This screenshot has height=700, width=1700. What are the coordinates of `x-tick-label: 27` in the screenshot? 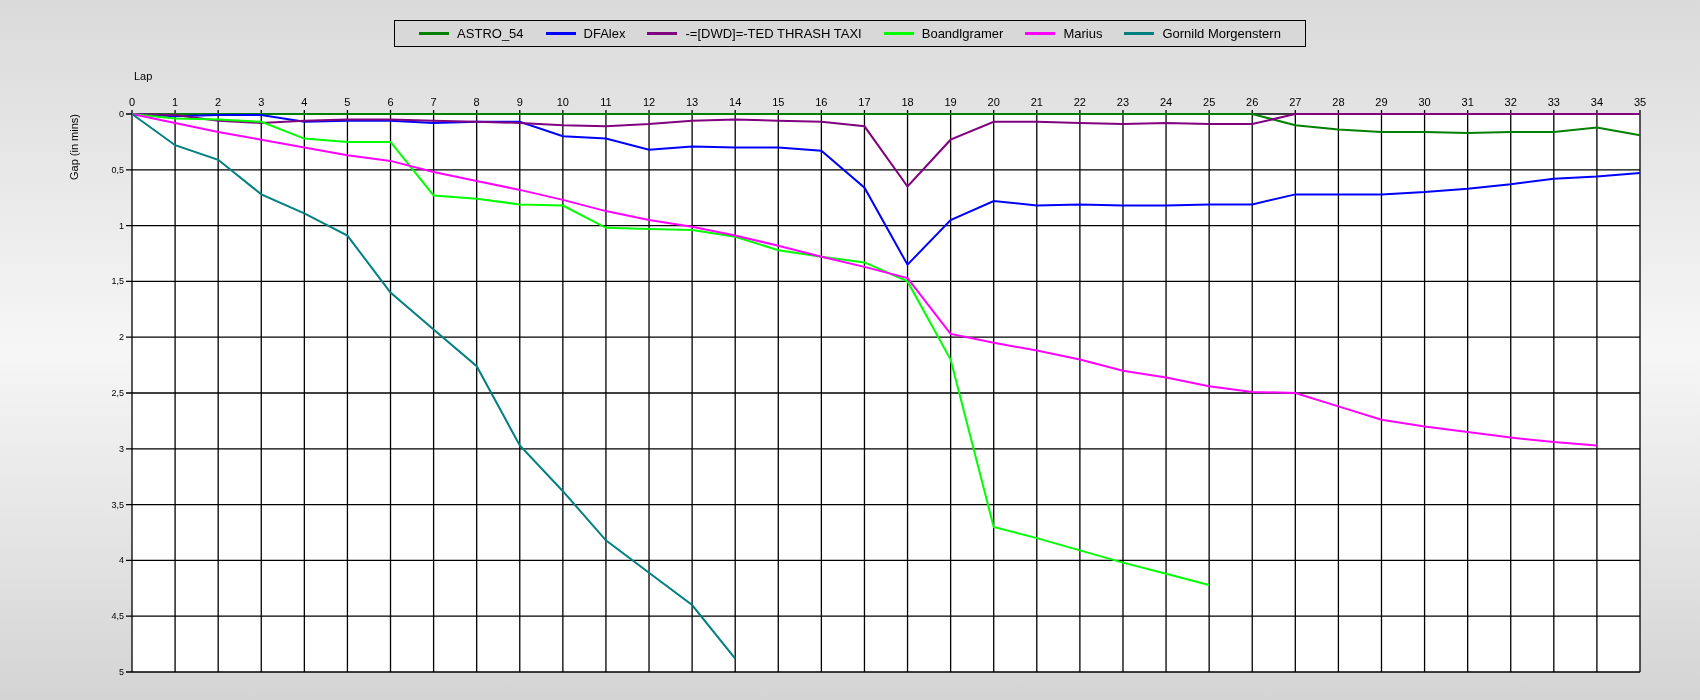 It's located at (1295, 102).